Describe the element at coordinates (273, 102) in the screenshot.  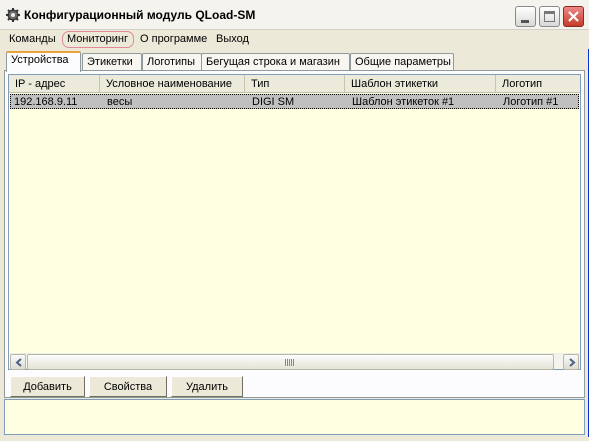
I see `cell-type: DIGI SM` at that location.